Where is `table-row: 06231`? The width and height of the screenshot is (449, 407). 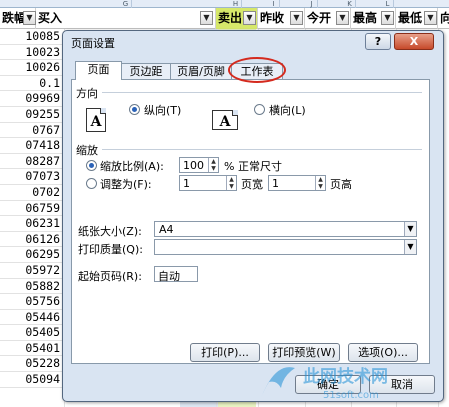 table-row: 06231 is located at coordinates (32, 224).